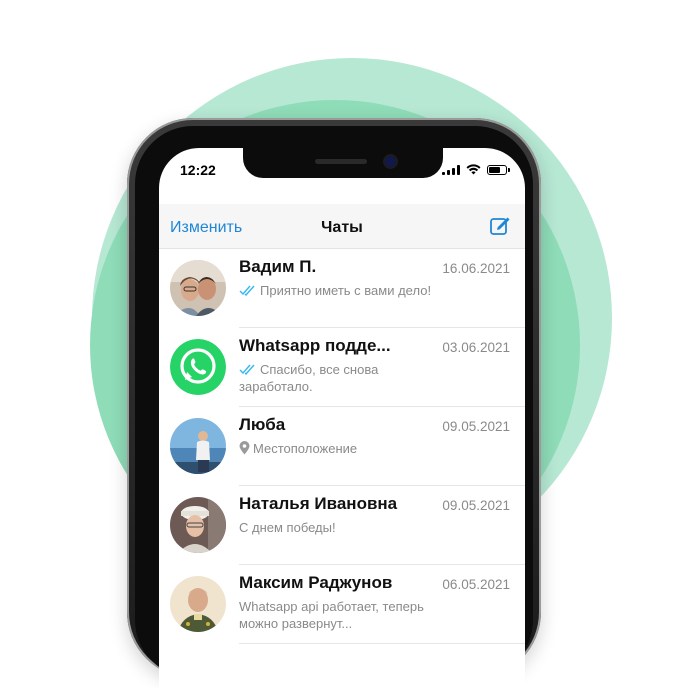  Describe the element at coordinates (287, 527) in the screenshot. I see `chat-preview-text: С днем победы!` at that location.